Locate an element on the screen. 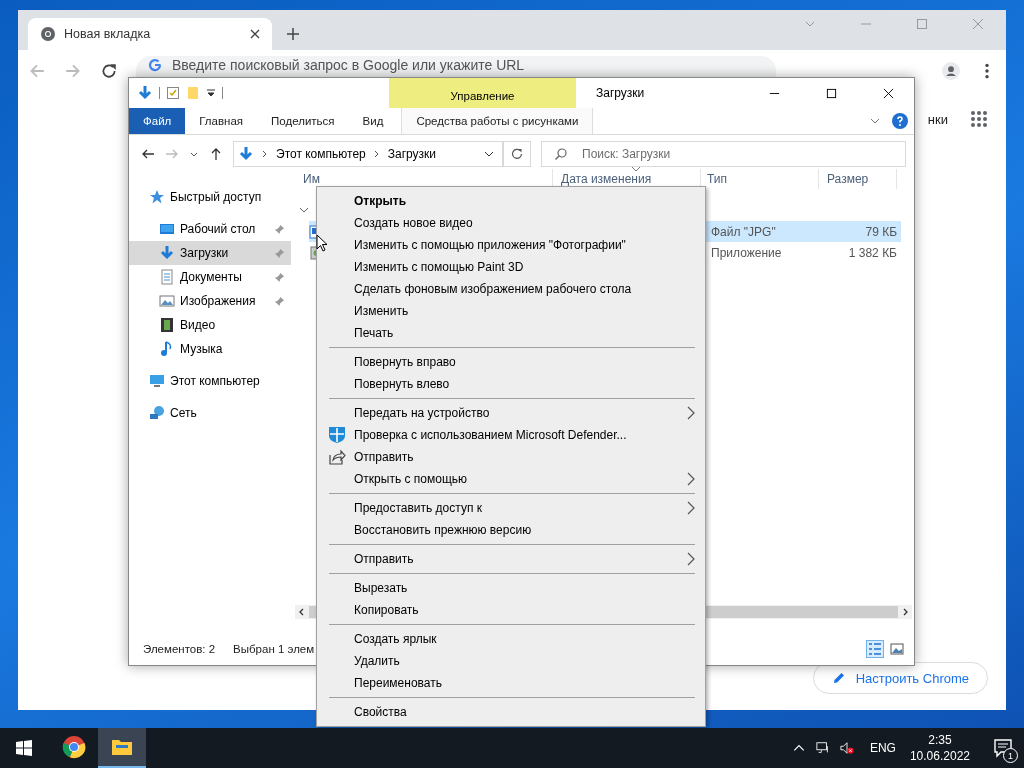  time-text: 2:35 is located at coordinates (940, 740).